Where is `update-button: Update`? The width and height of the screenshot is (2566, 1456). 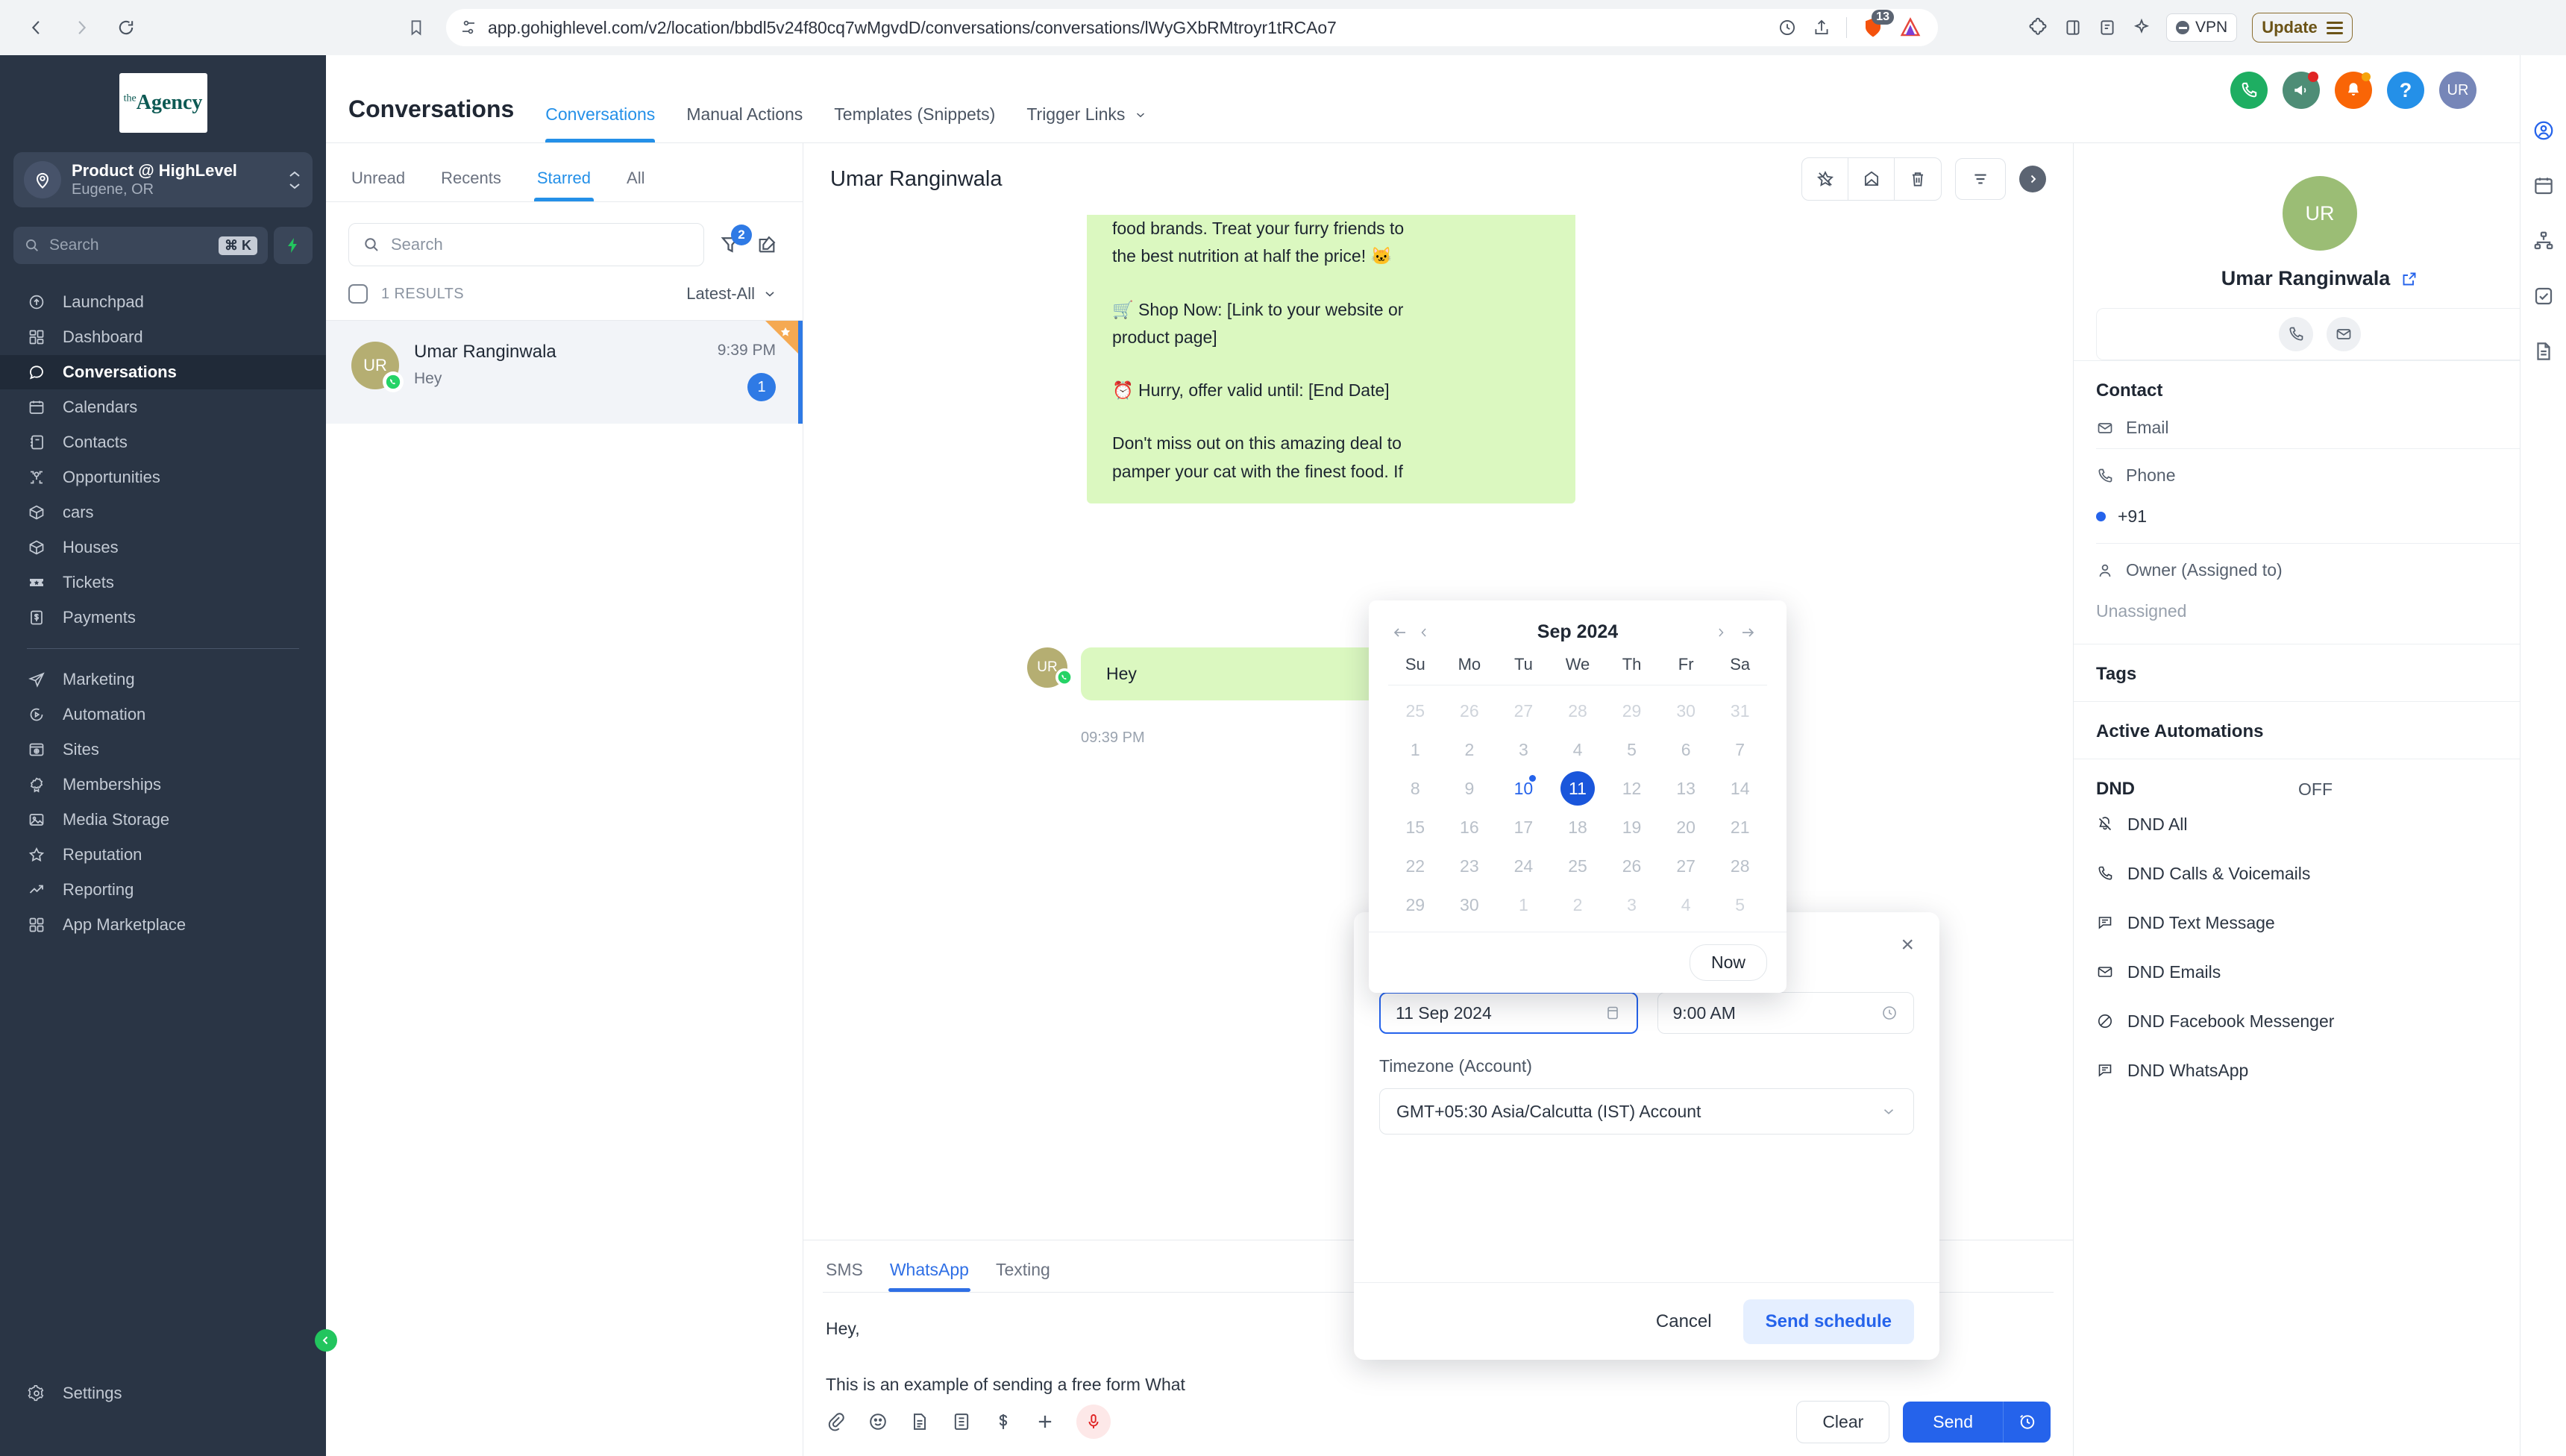 update-button: Update is located at coordinates (2302, 28).